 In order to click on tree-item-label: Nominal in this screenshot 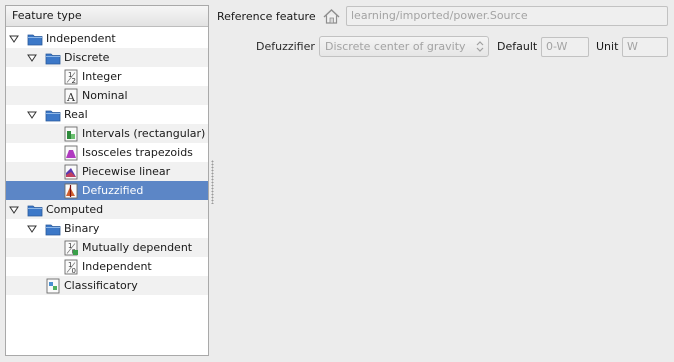, I will do `click(105, 95)`.